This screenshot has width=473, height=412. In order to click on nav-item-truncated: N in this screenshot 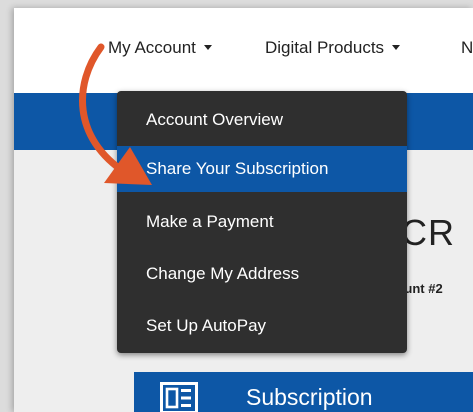, I will do `click(467, 48)`.